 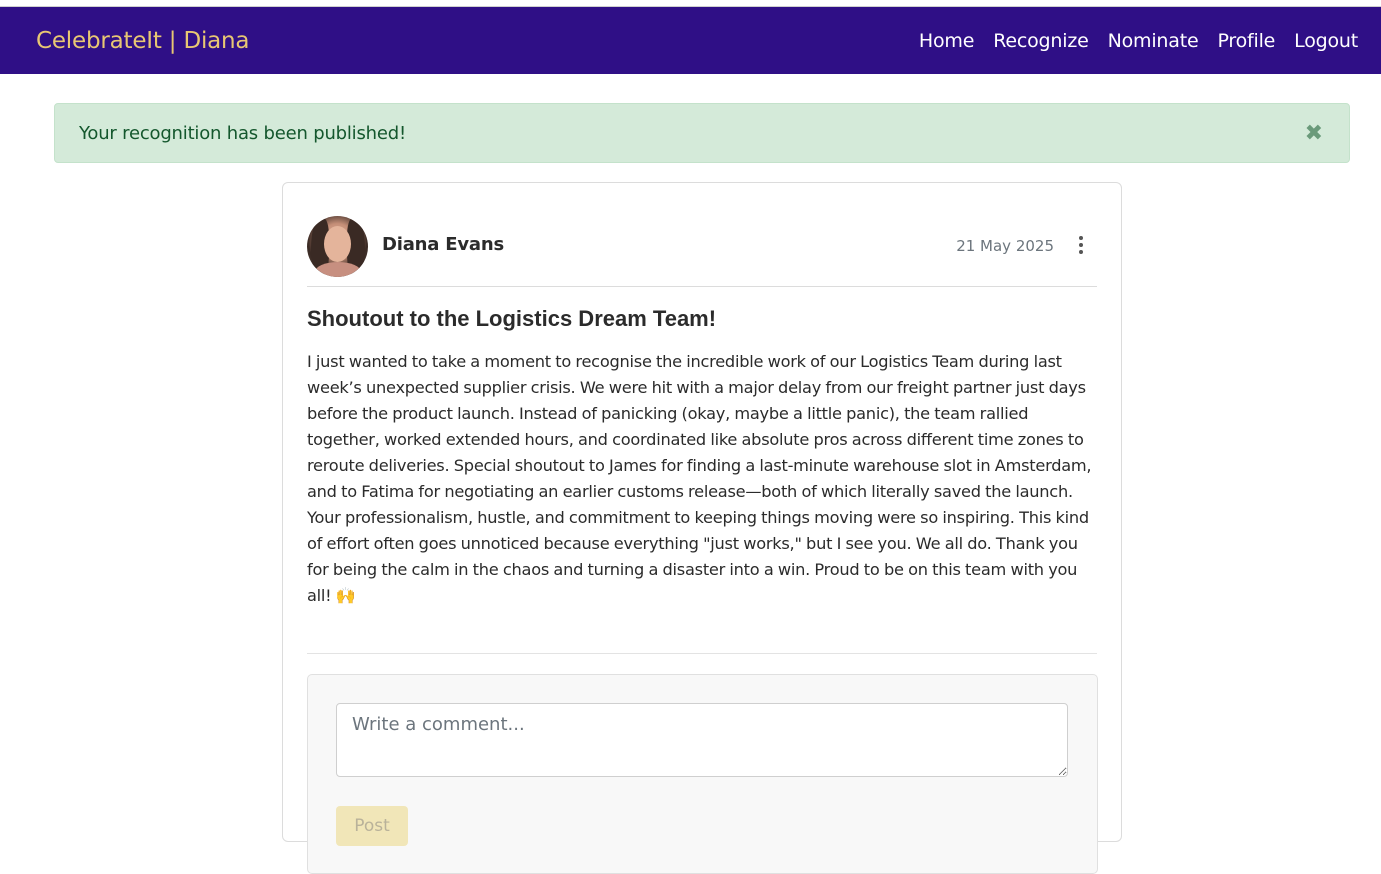 I want to click on nav-links: Home Recognize Nominate Profile Logout, so click(x=1129, y=41).